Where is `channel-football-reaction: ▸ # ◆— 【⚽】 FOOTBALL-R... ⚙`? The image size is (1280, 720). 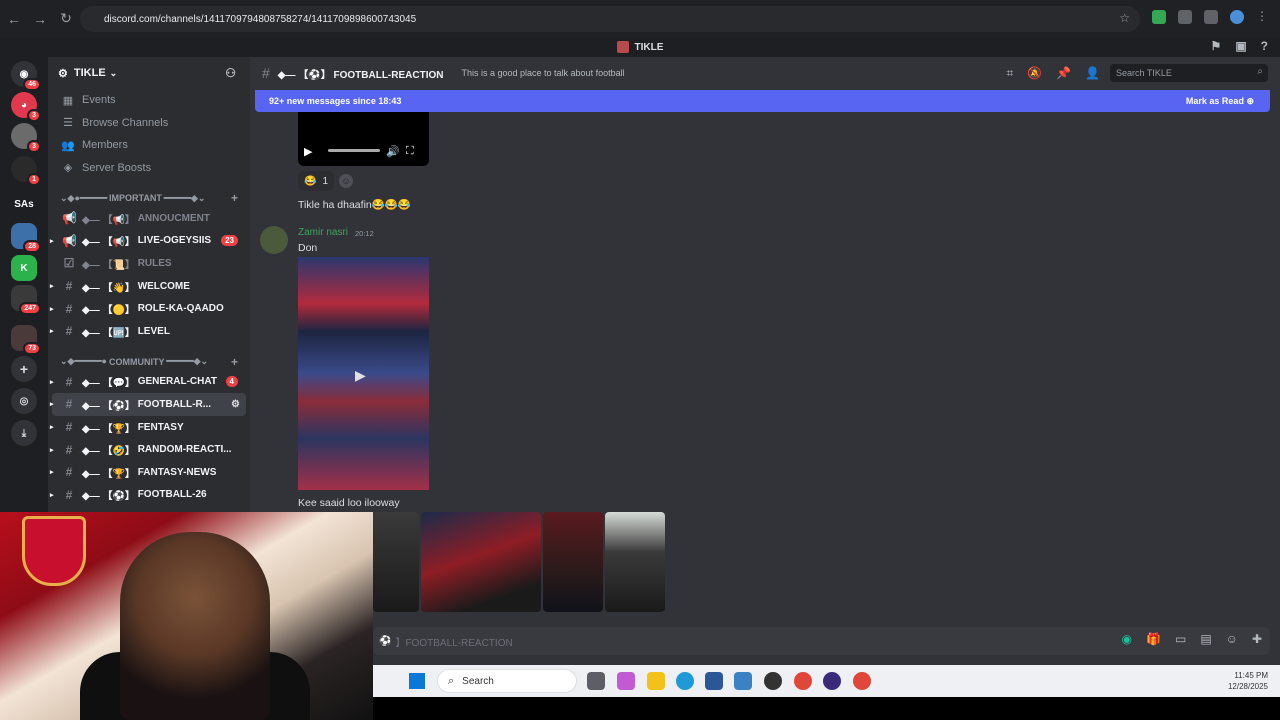 channel-football-reaction: ▸ # ◆— 【⚽】 FOOTBALL-R... ⚙ is located at coordinates (148, 404).